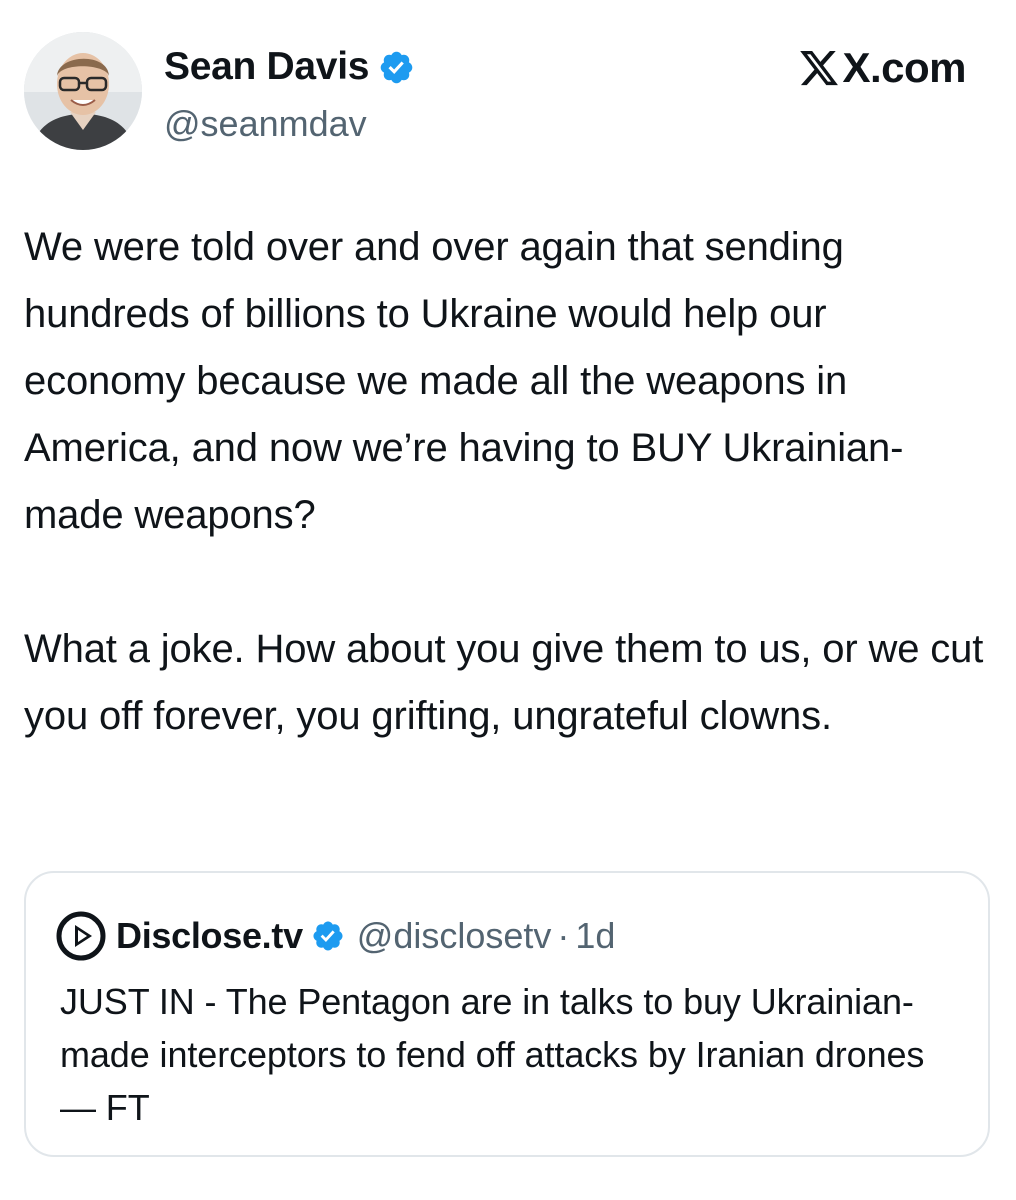 The width and height of the screenshot is (1016, 1200). I want to click on author-display-name: Sean Davis, so click(266, 67).